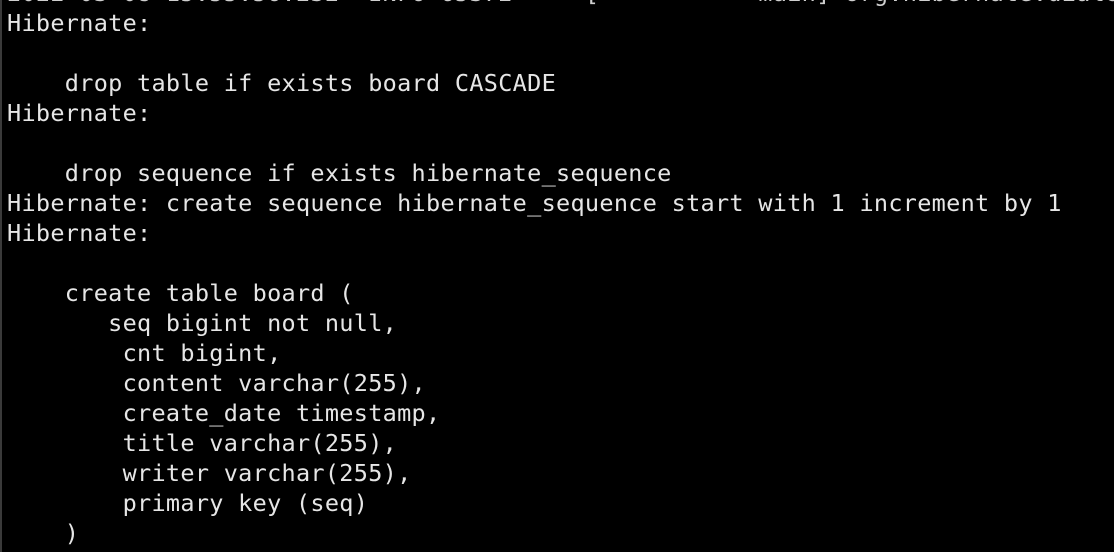 The image size is (1114, 552). What do you see at coordinates (144, 353) in the screenshot?
I see `console-line: cnt bigint,` at bounding box center [144, 353].